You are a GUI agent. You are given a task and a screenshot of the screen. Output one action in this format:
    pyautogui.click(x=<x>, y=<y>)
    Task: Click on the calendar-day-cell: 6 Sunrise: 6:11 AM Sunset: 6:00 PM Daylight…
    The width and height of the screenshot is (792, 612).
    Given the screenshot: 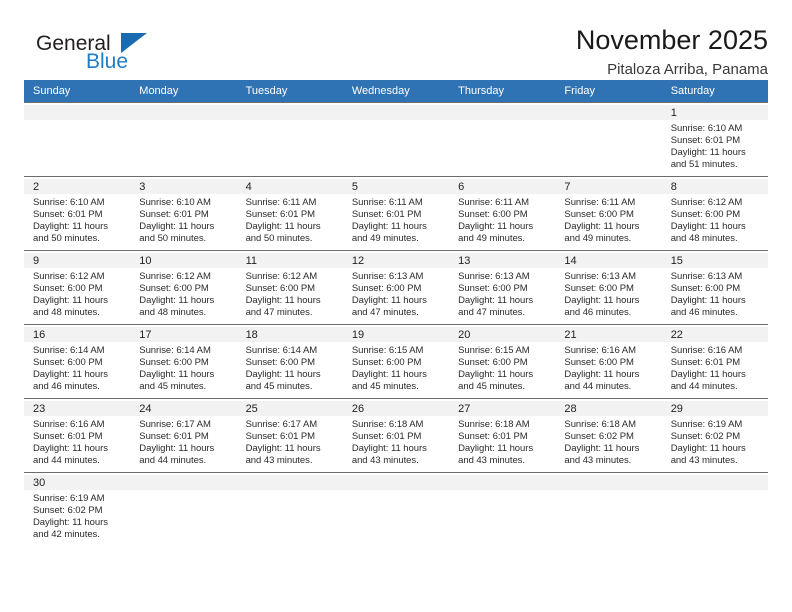 What is the action you would take?
    pyautogui.click(x=502, y=213)
    